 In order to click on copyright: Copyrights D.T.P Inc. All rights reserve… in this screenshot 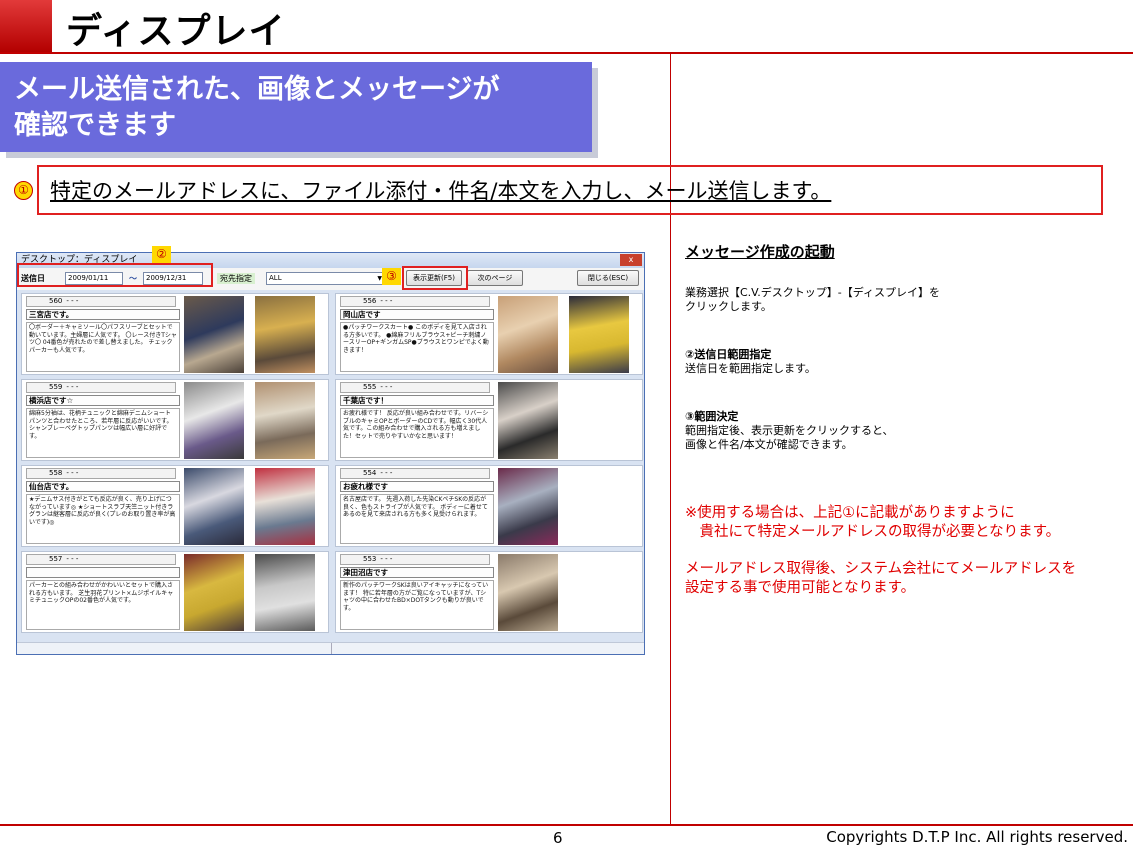, I will do `click(977, 837)`.